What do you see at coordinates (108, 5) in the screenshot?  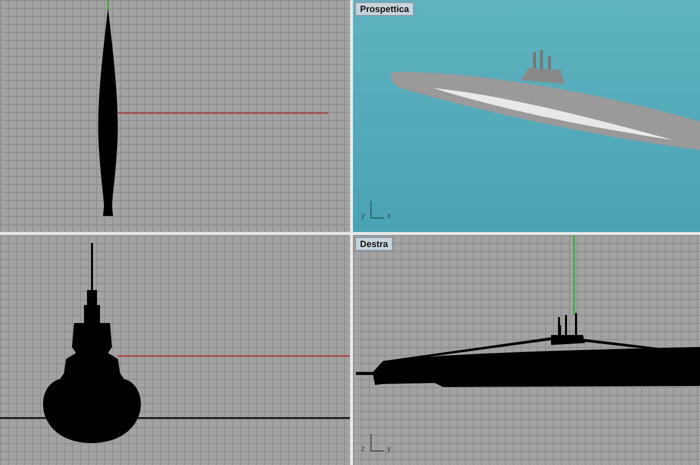 I see `y-axis-line` at bounding box center [108, 5].